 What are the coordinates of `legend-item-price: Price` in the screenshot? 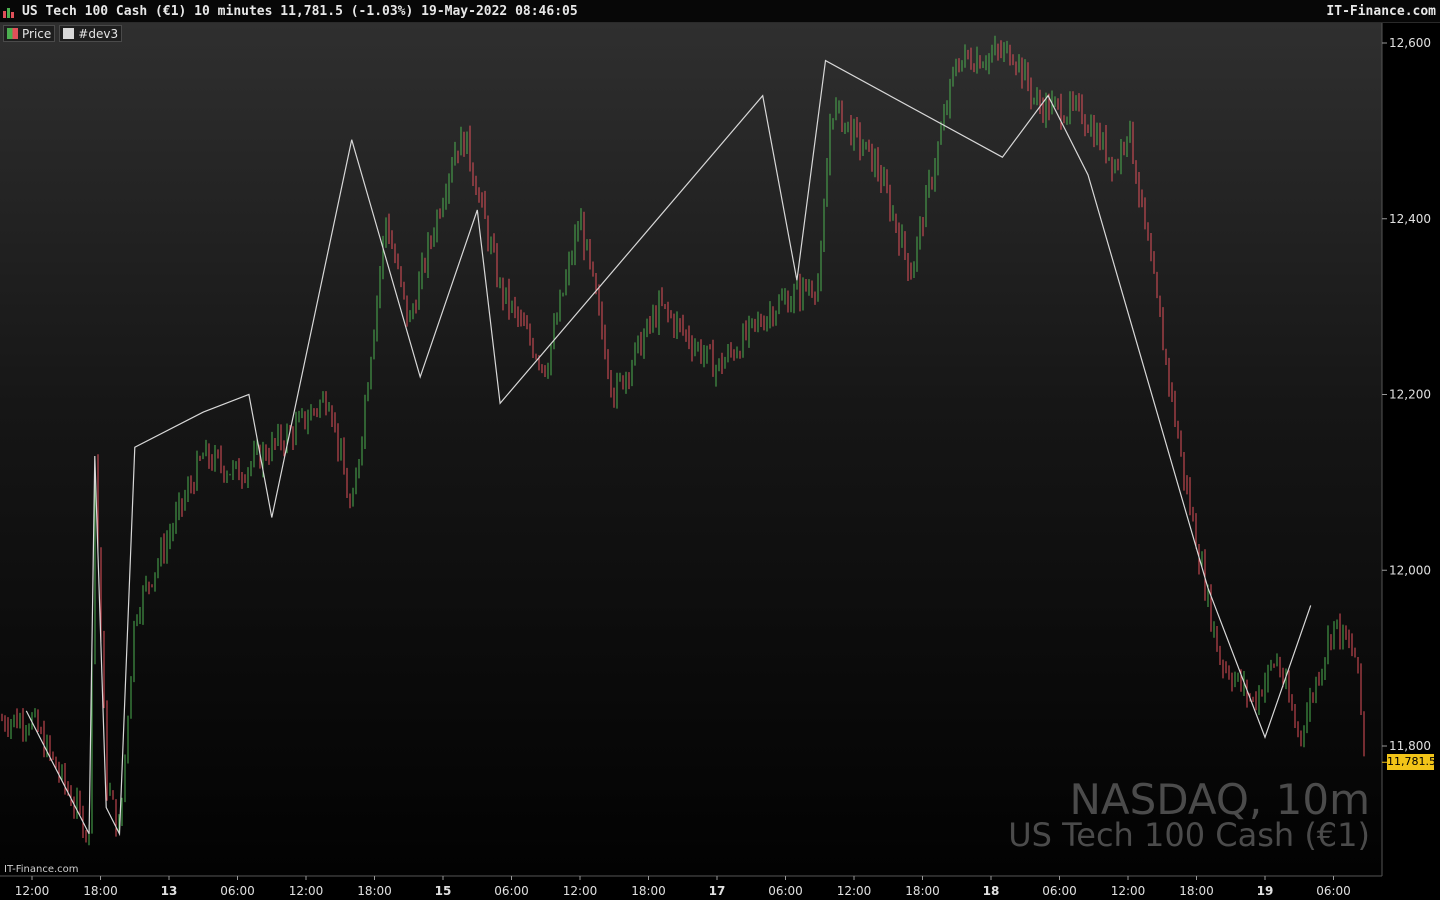 It's located at (29, 33).